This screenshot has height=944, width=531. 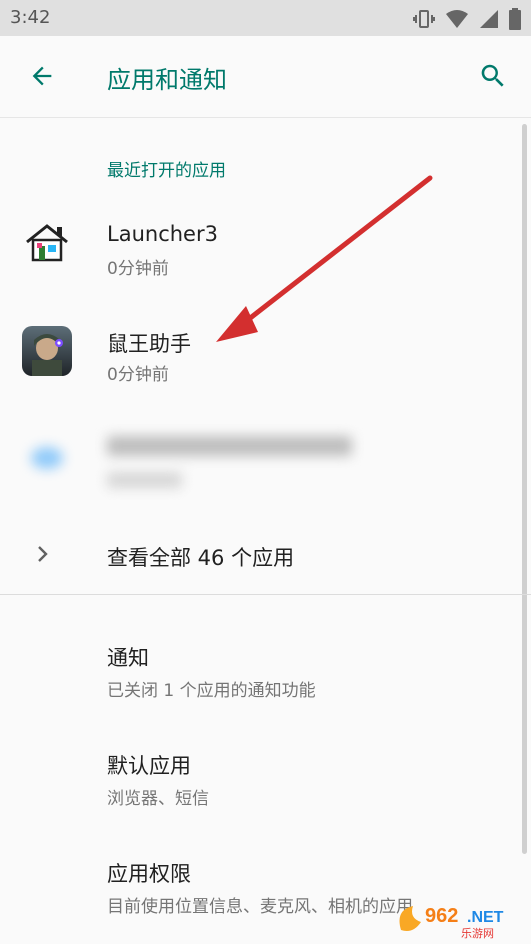 What do you see at coordinates (42, 556) in the screenshot?
I see `chevron-right-icon` at bounding box center [42, 556].